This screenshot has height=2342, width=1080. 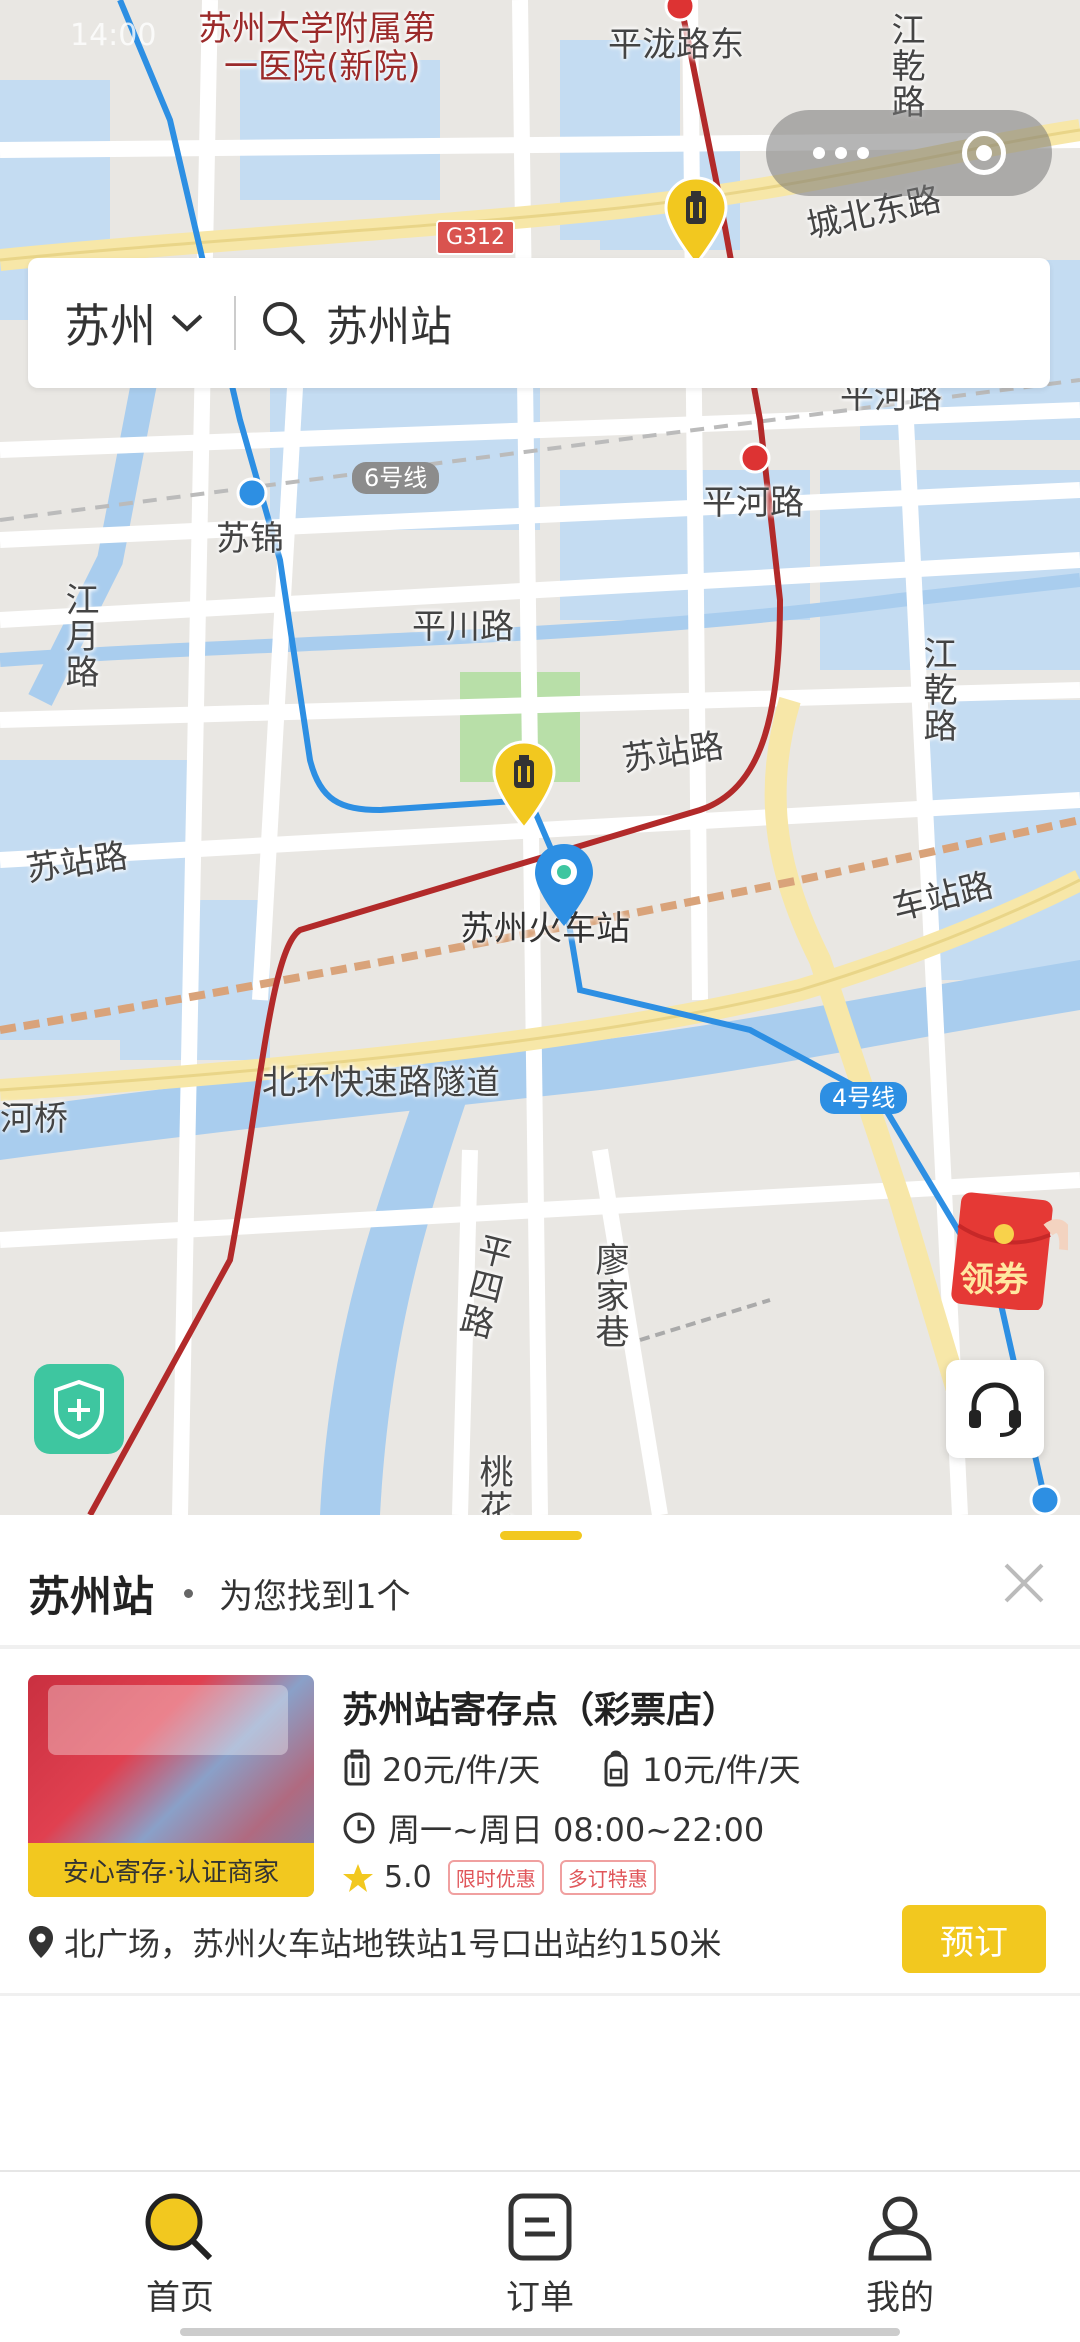 I want to click on liaojia-alley-label: 廖家巷, so click(x=609, y=1296).